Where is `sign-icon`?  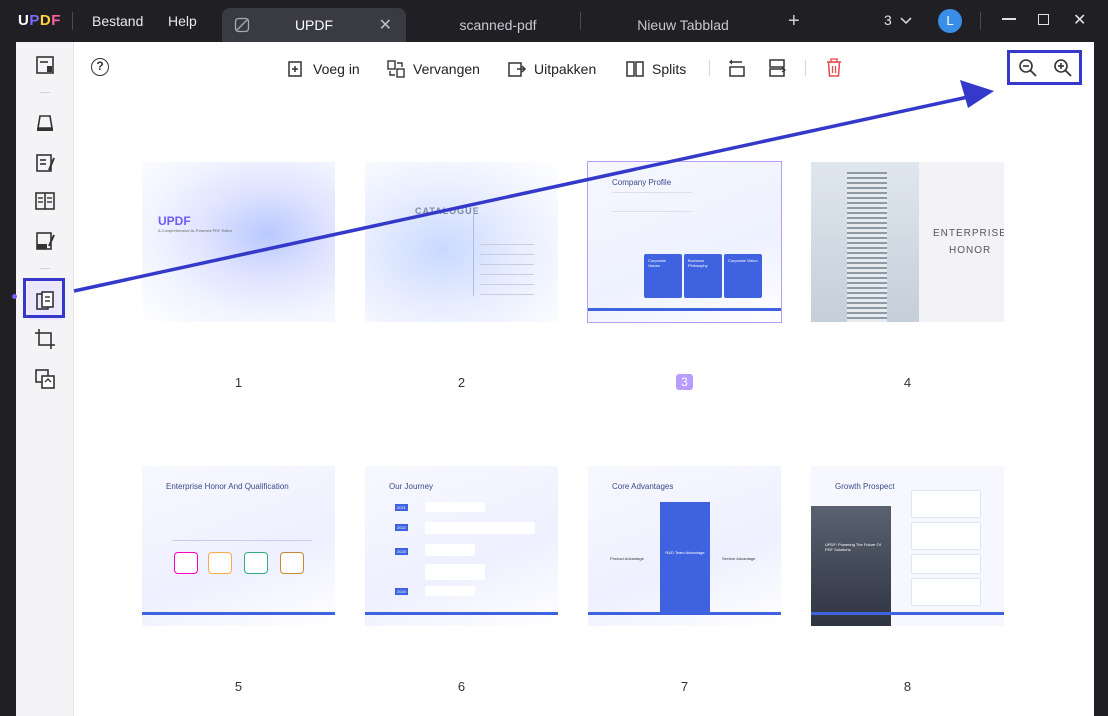 sign-icon is located at coordinates (45, 241).